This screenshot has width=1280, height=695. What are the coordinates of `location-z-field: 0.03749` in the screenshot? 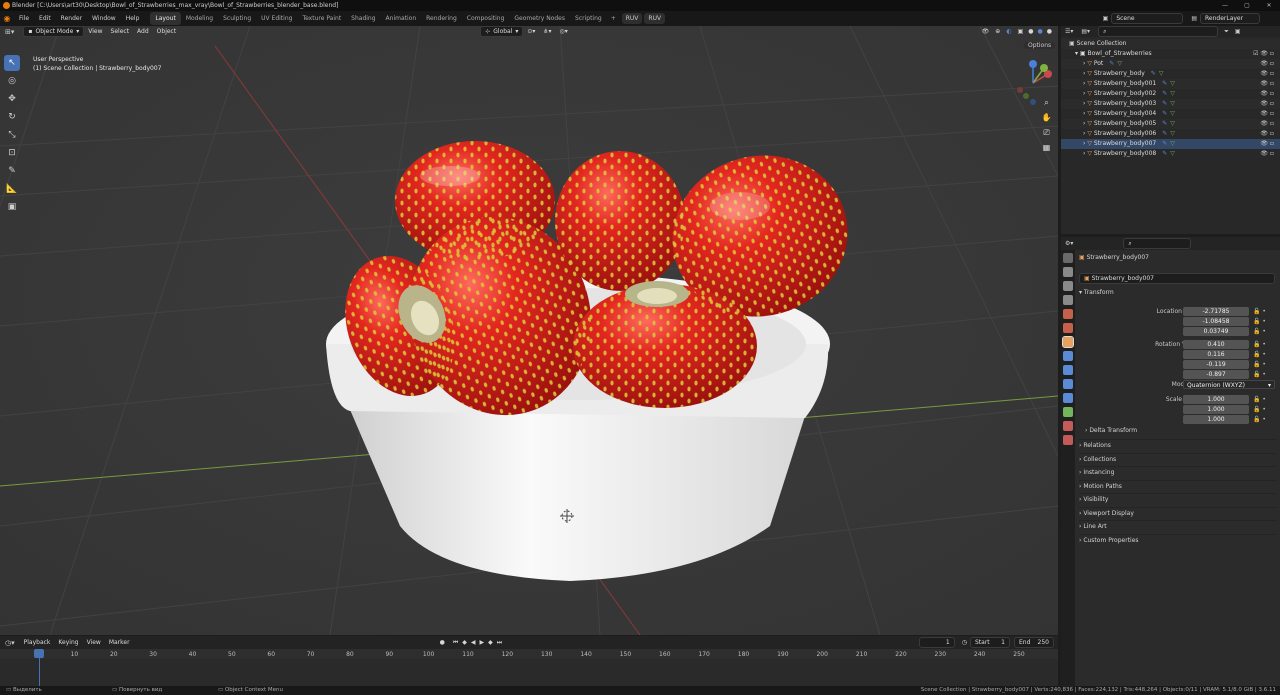 It's located at (1216, 331).